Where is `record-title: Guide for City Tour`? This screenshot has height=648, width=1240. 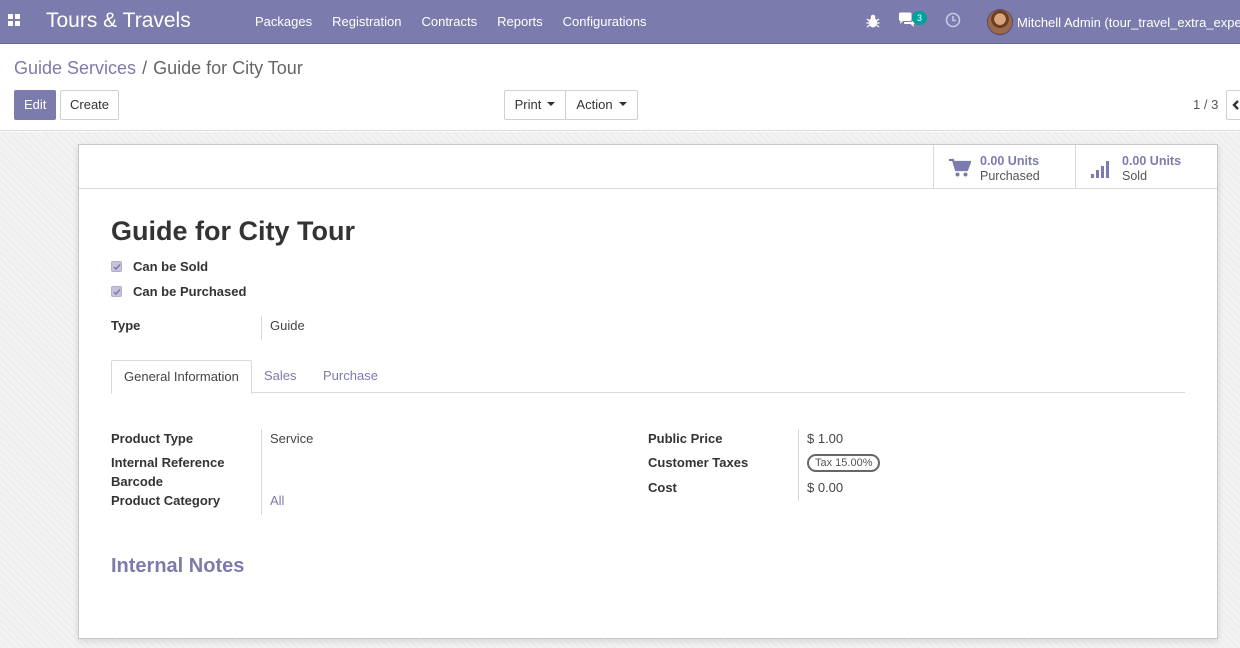
record-title: Guide for City Tour is located at coordinates (233, 231).